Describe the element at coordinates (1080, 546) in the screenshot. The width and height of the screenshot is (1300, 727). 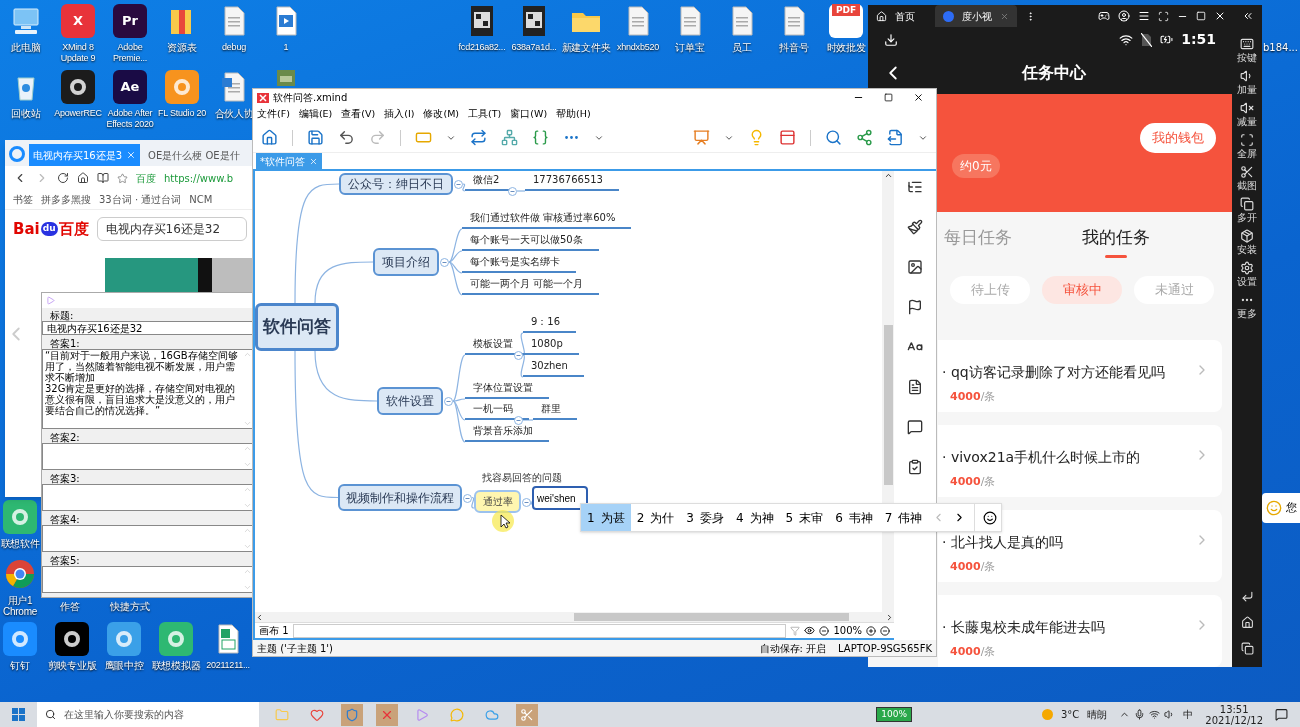
I see `task-card: · 北斗找人是真的吗 4000/条` at that location.